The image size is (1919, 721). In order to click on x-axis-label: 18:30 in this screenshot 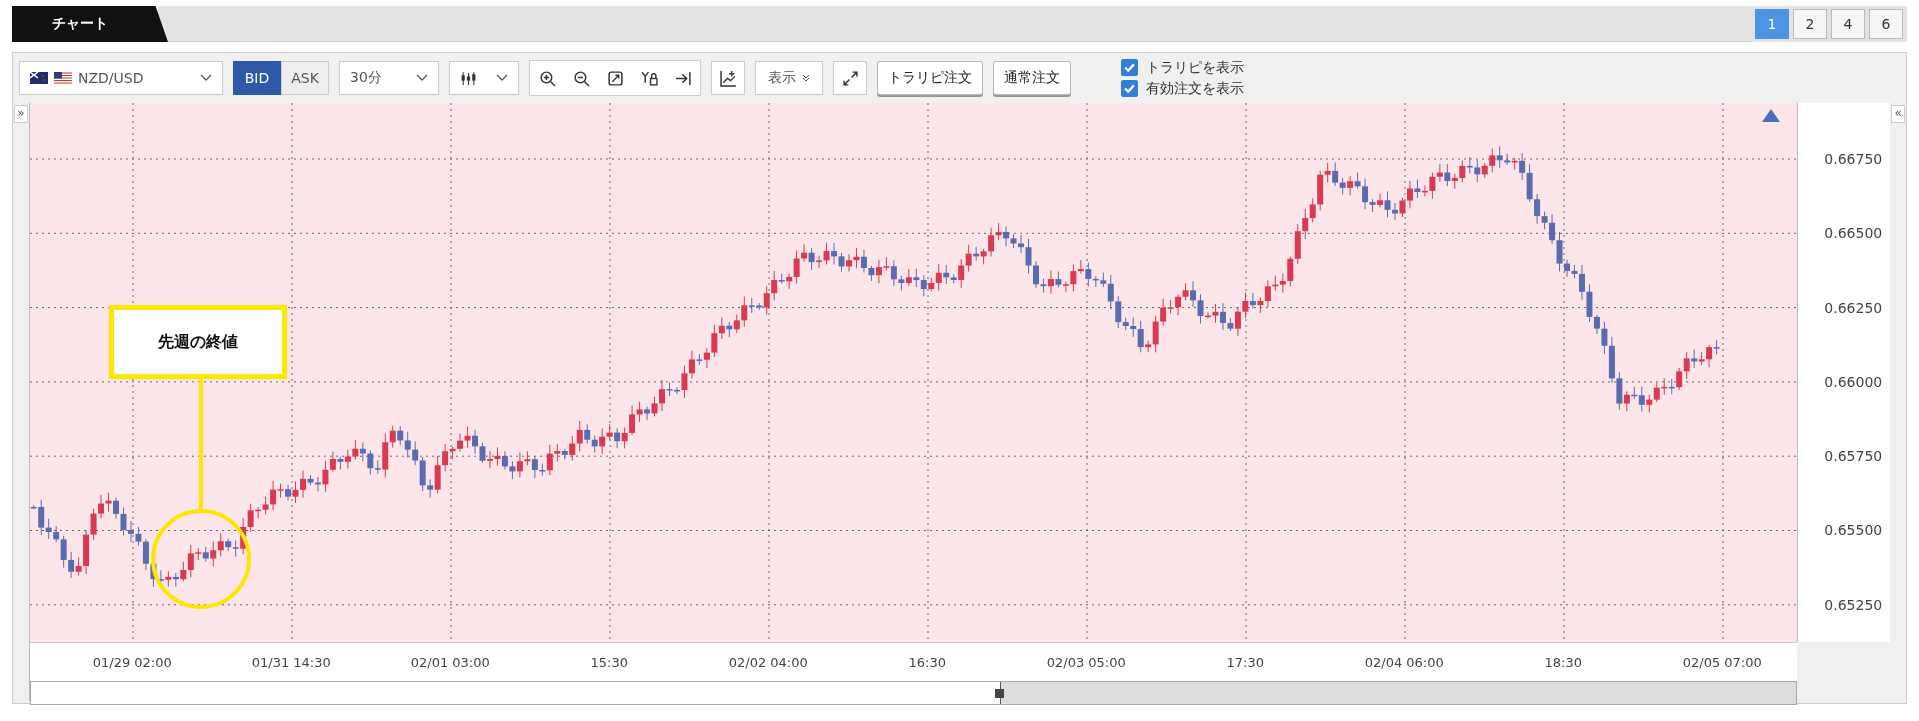, I will do `click(1563, 662)`.